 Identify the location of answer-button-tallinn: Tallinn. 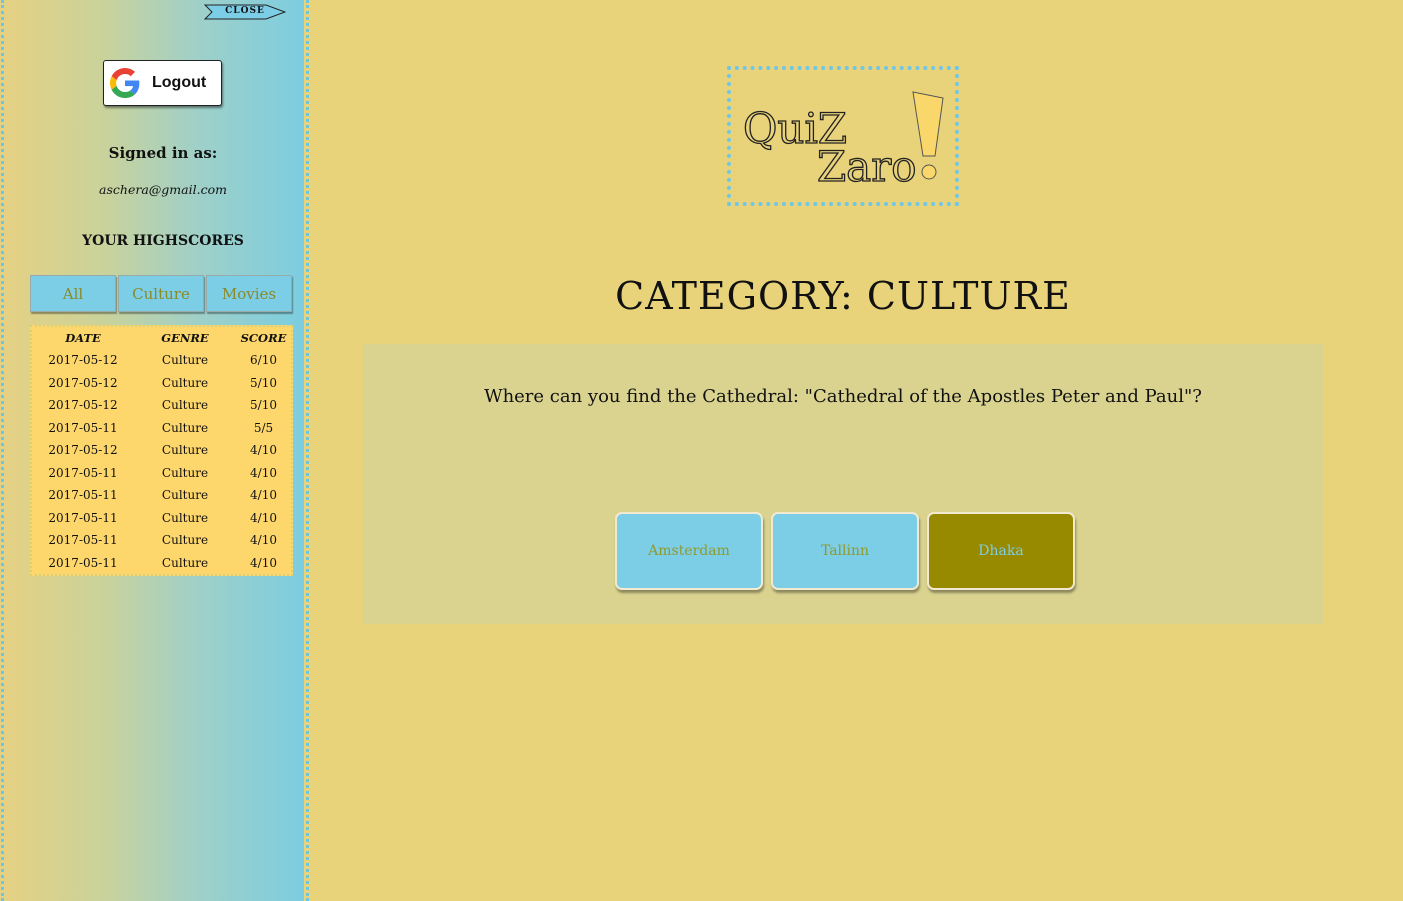
(845, 551).